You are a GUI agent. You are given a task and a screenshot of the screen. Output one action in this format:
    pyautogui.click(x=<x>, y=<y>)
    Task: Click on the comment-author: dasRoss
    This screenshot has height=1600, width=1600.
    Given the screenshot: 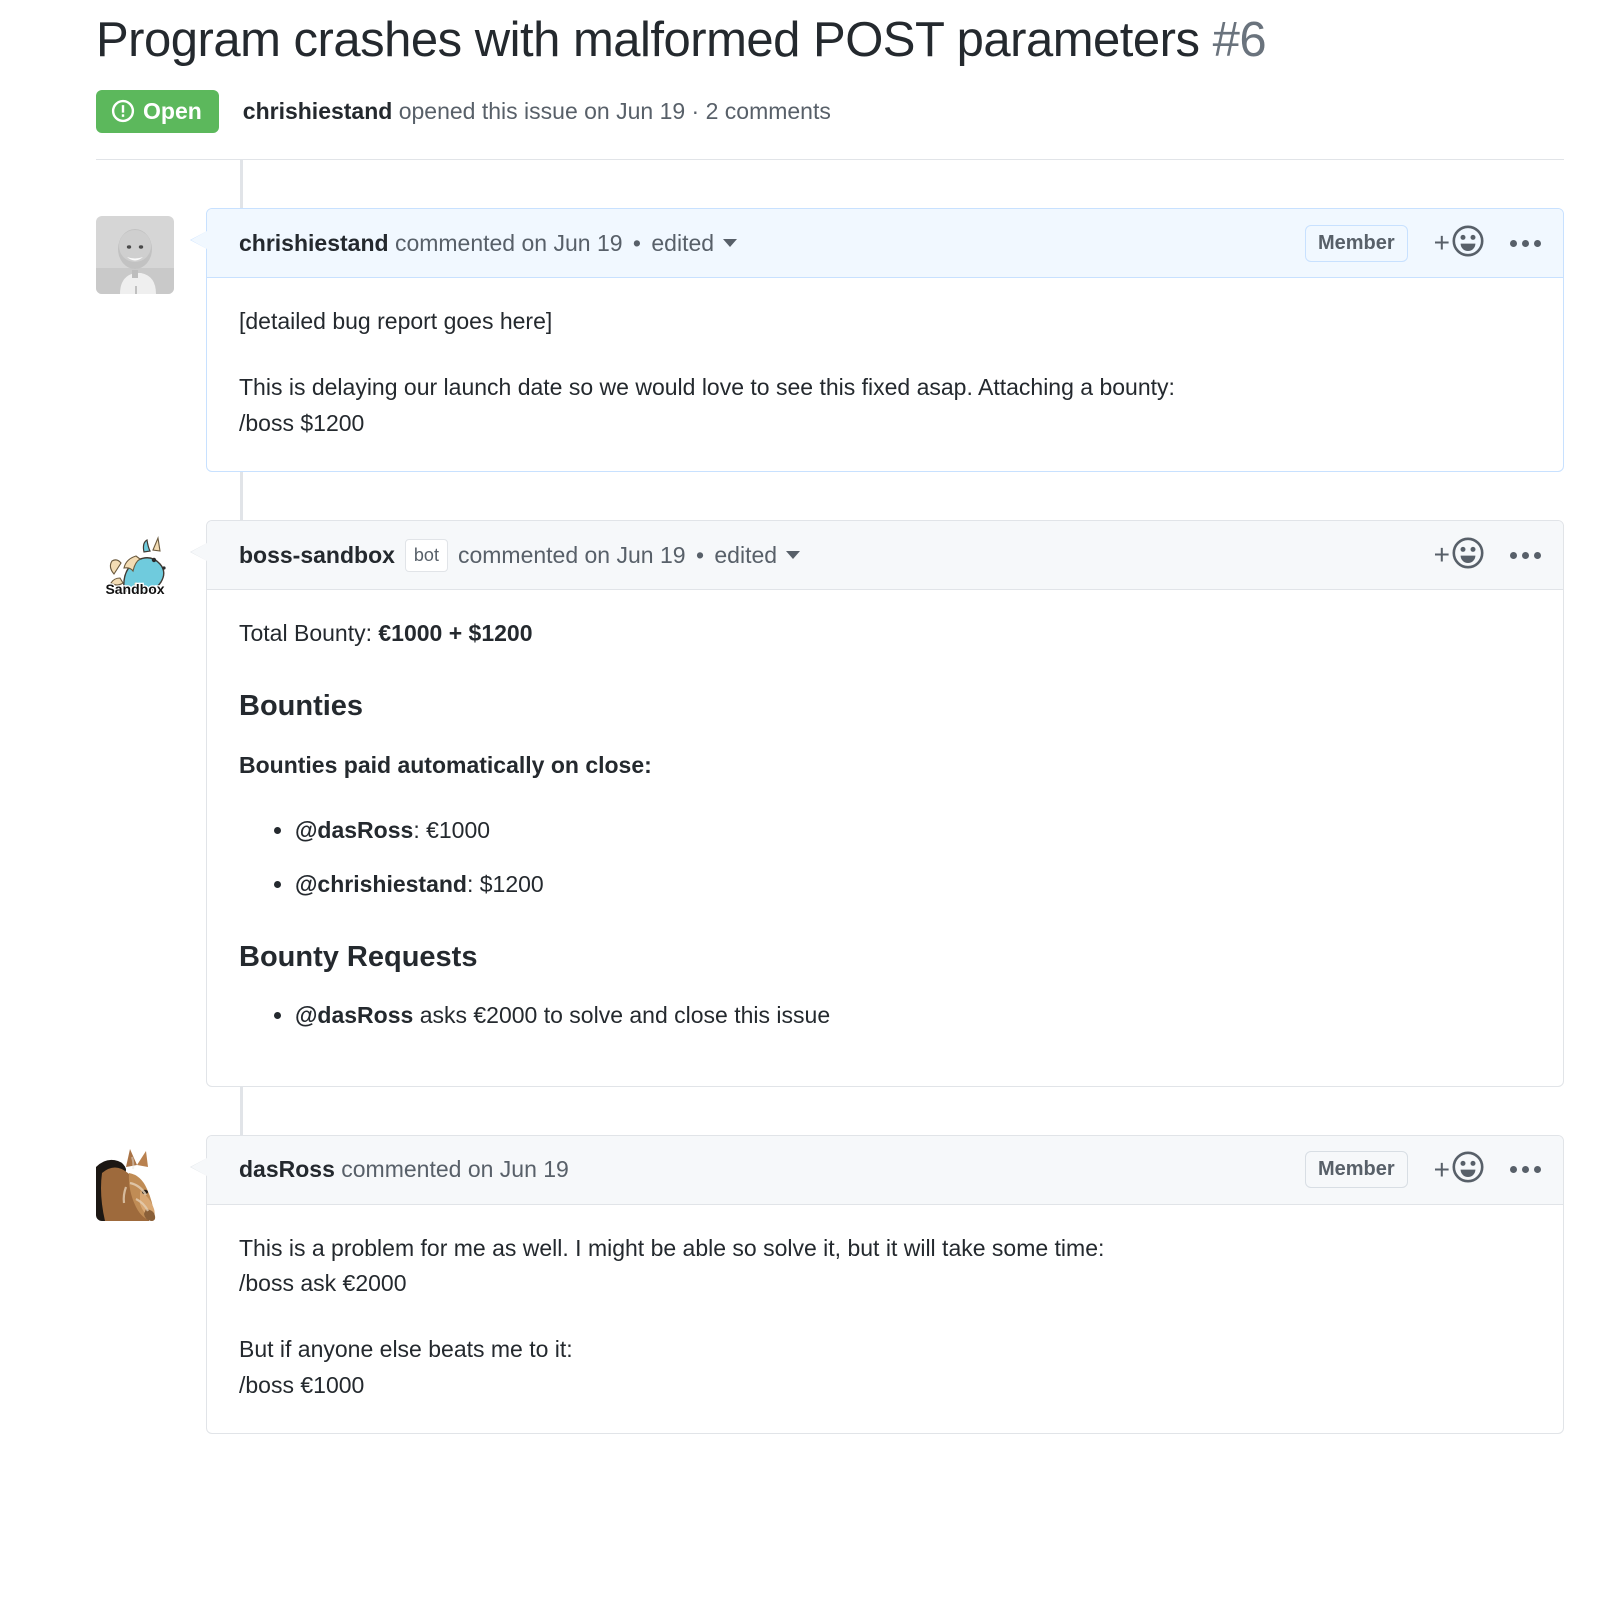 What is the action you would take?
    pyautogui.click(x=287, y=1169)
    